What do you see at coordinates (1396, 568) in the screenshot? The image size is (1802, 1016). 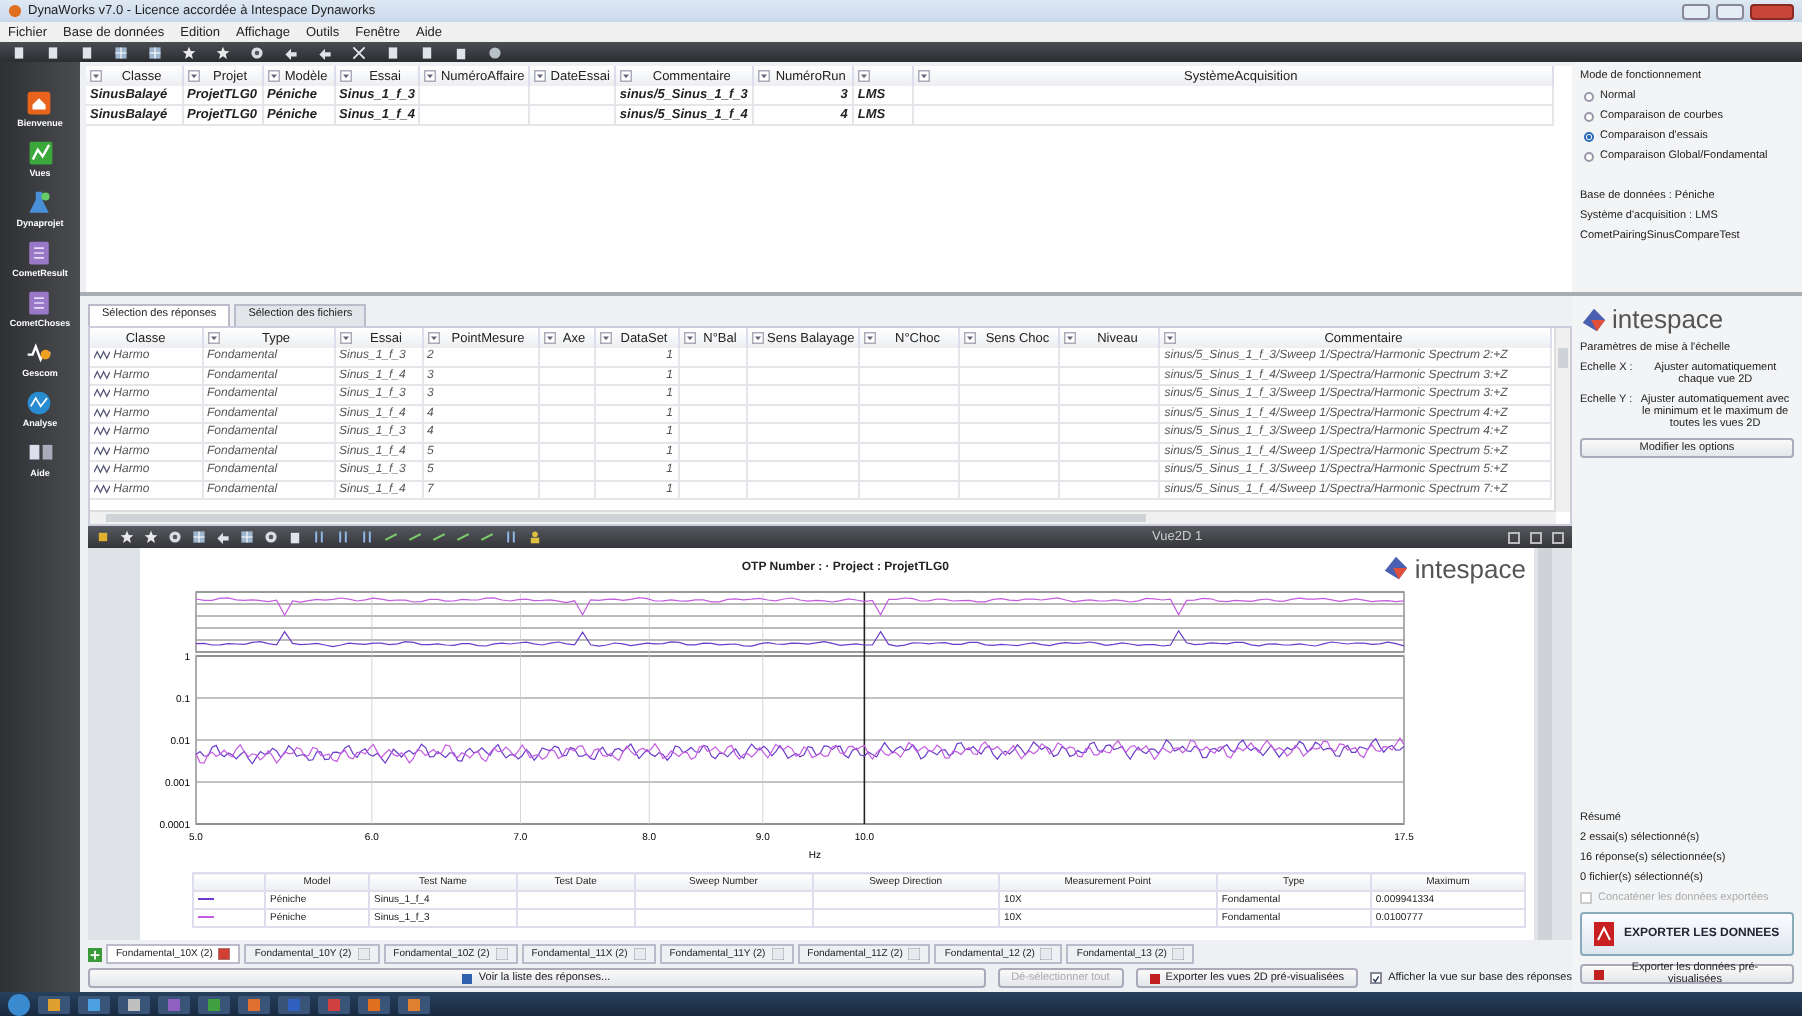 I see `logo-icon` at bounding box center [1396, 568].